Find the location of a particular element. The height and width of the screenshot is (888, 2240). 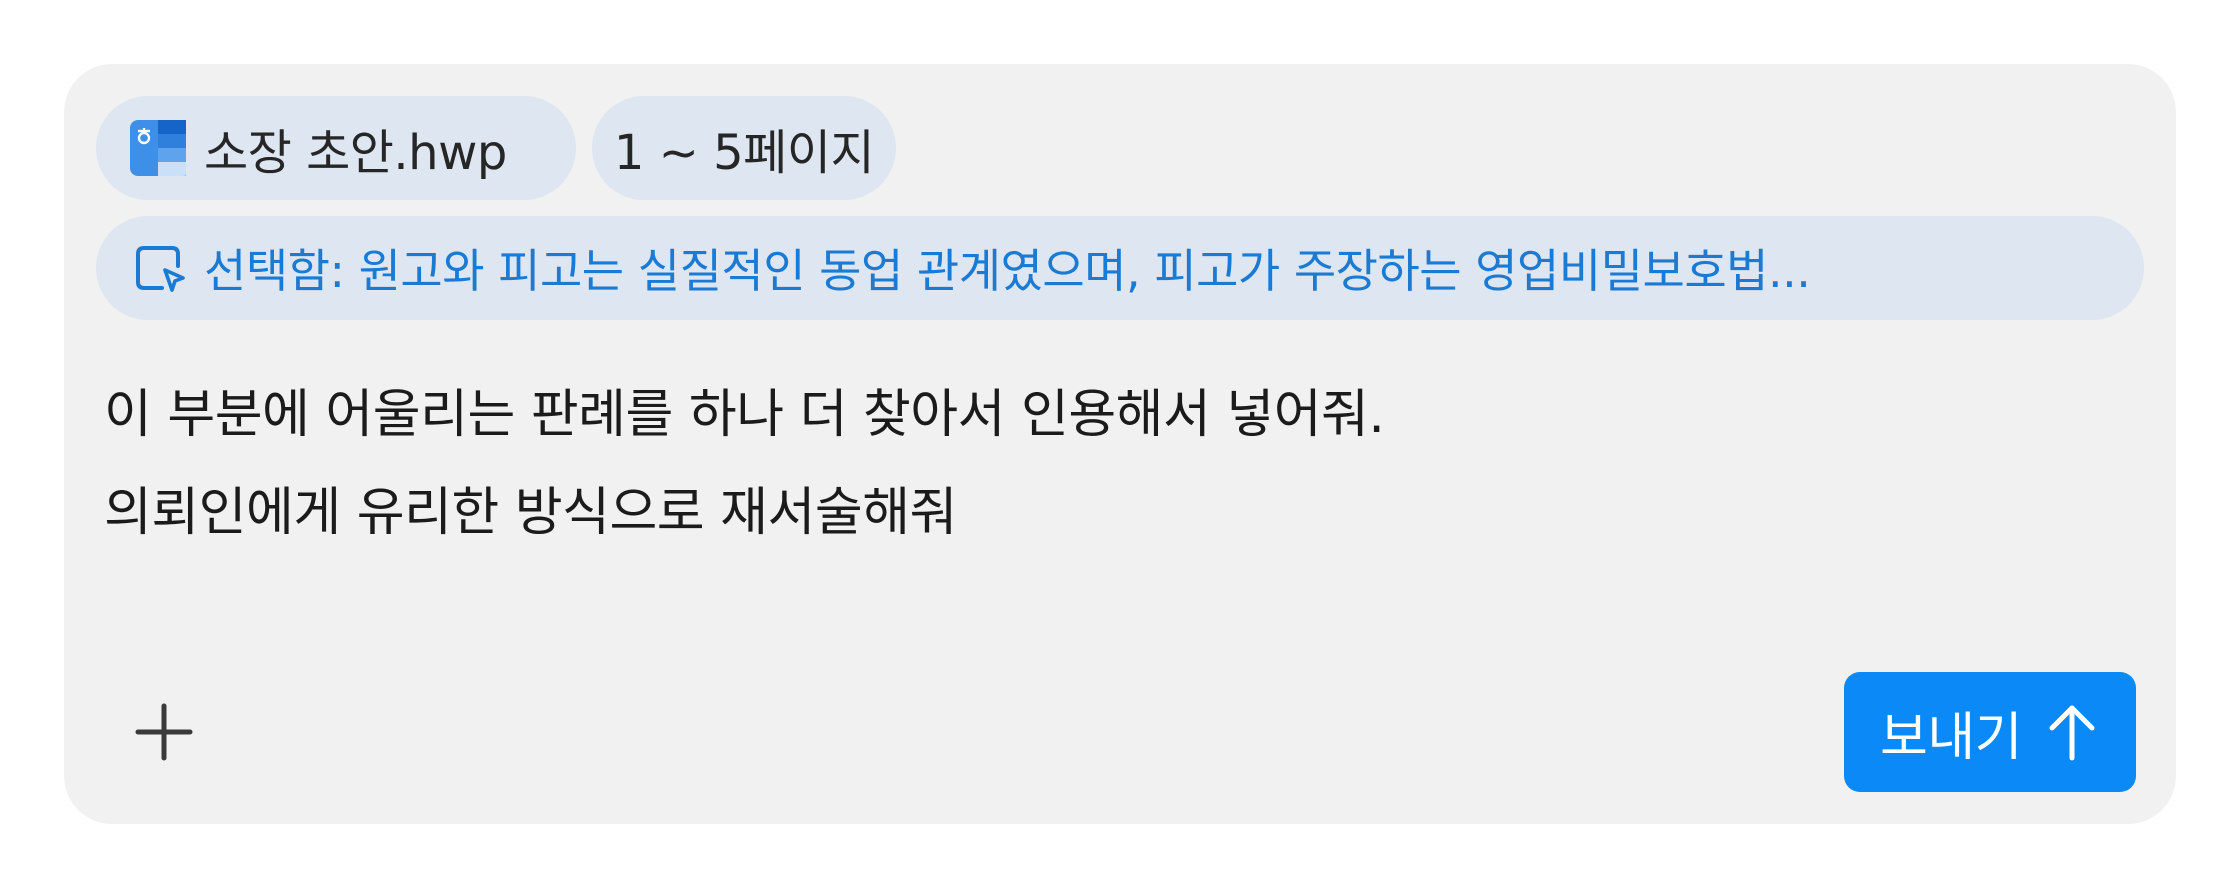

arrow-up-icon is located at coordinates (2072, 732).